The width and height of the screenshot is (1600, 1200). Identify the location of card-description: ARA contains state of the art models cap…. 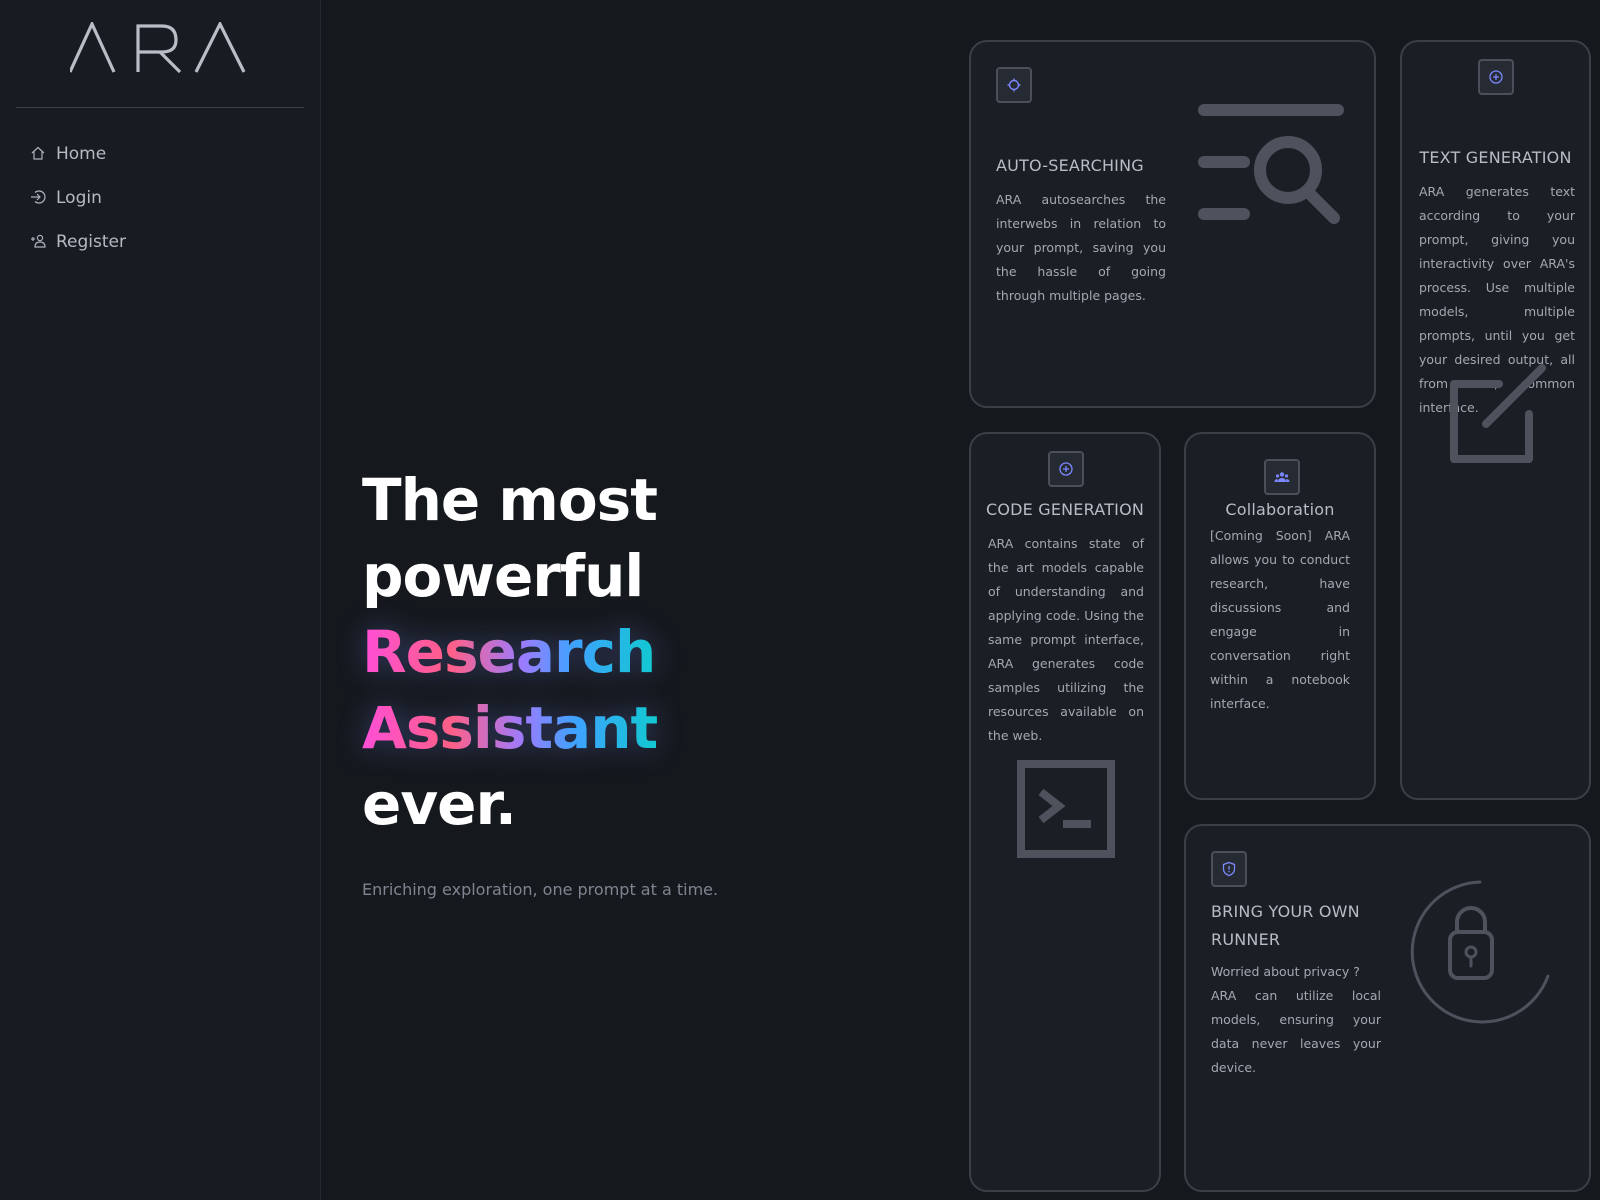
(1066, 639).